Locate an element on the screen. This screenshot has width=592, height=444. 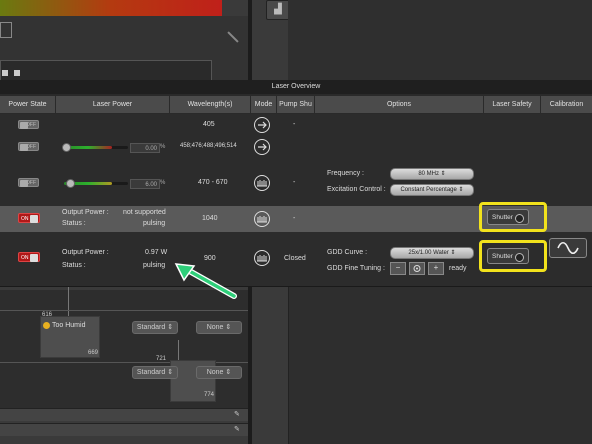
target-icon is located at coordinates (417, 268).